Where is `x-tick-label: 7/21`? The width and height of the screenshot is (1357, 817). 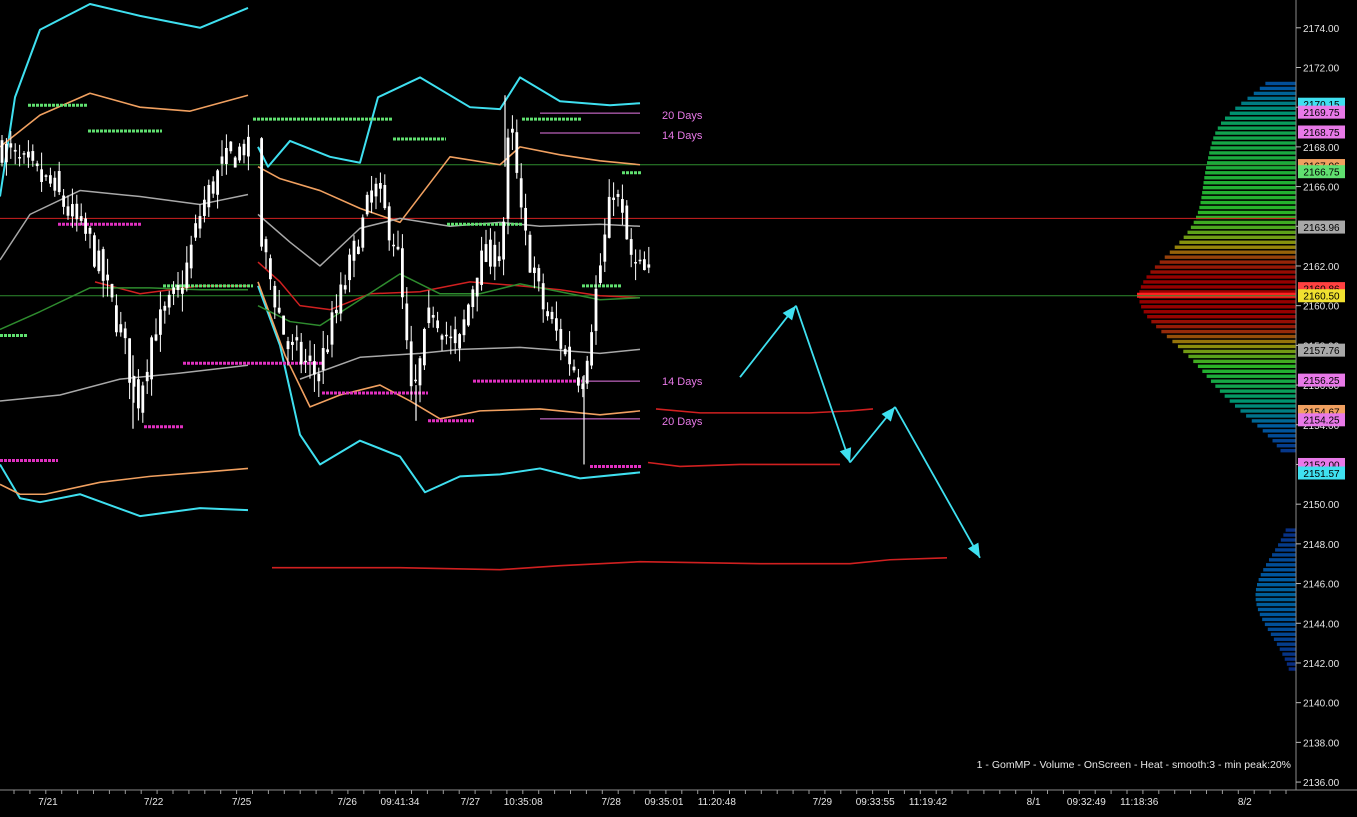 x-tick-label: 7/21 is located at coordinates (48, 802).